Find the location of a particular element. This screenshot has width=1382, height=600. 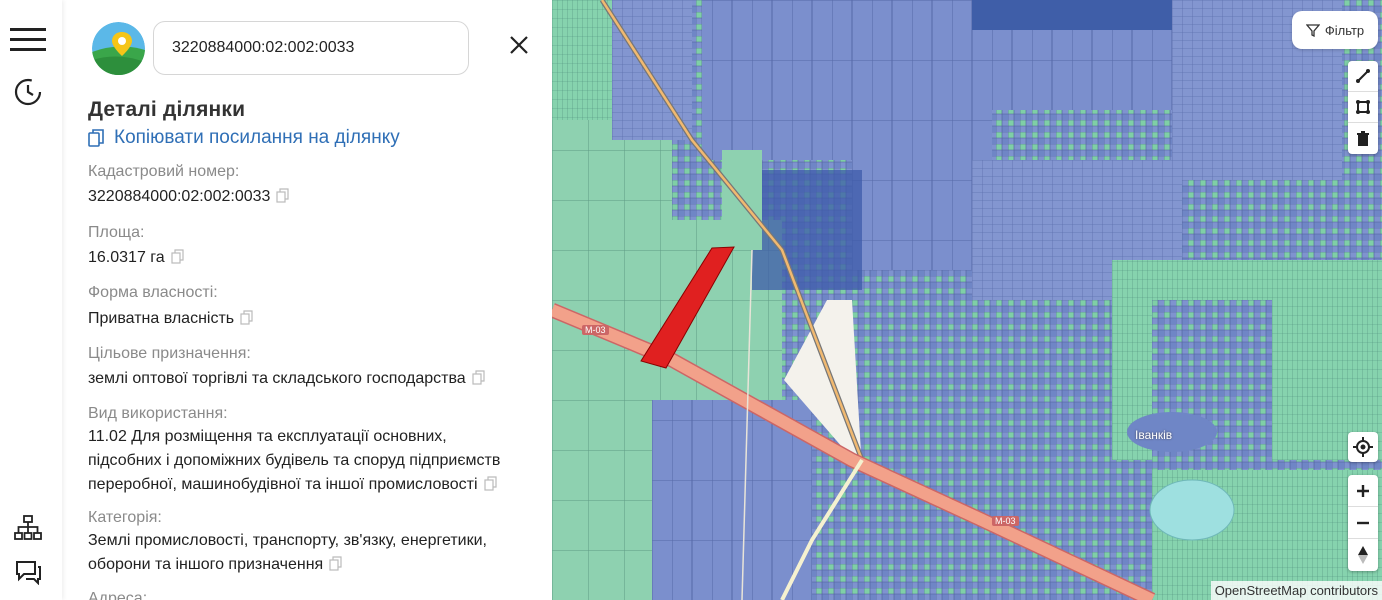

plus-icon is located at coordinates (1363, 490).